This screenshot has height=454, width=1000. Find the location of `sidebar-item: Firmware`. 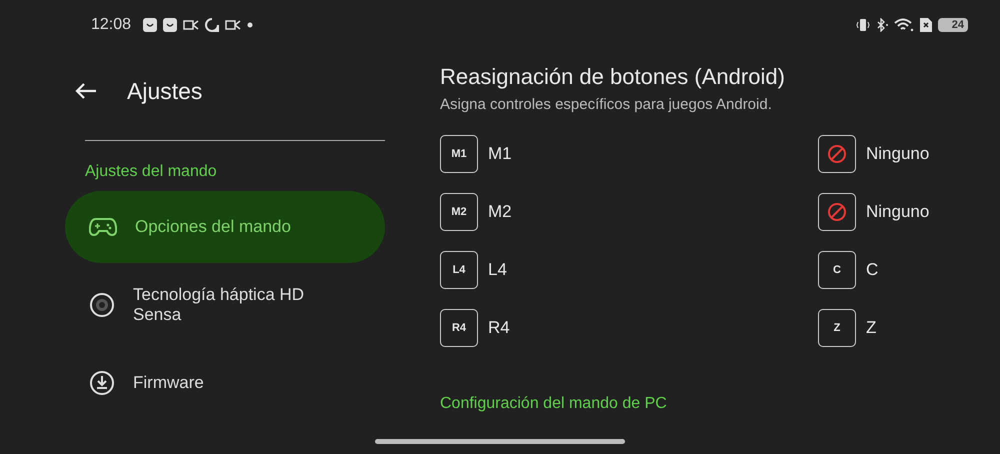

sidebar-item: Firmware is located at coordinates (225, 383).